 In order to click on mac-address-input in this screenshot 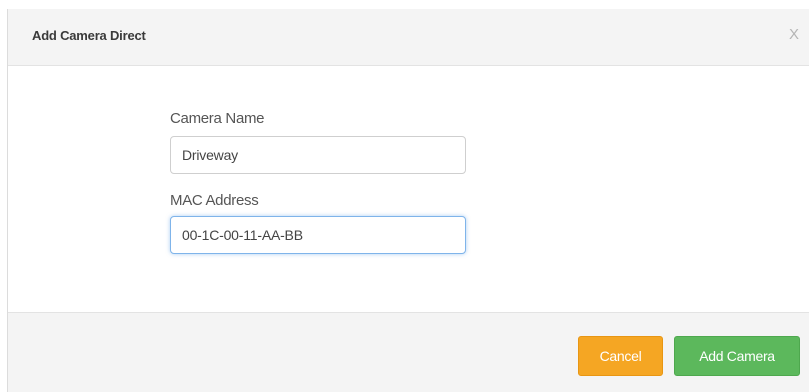, I will do `click(318, 235)`.